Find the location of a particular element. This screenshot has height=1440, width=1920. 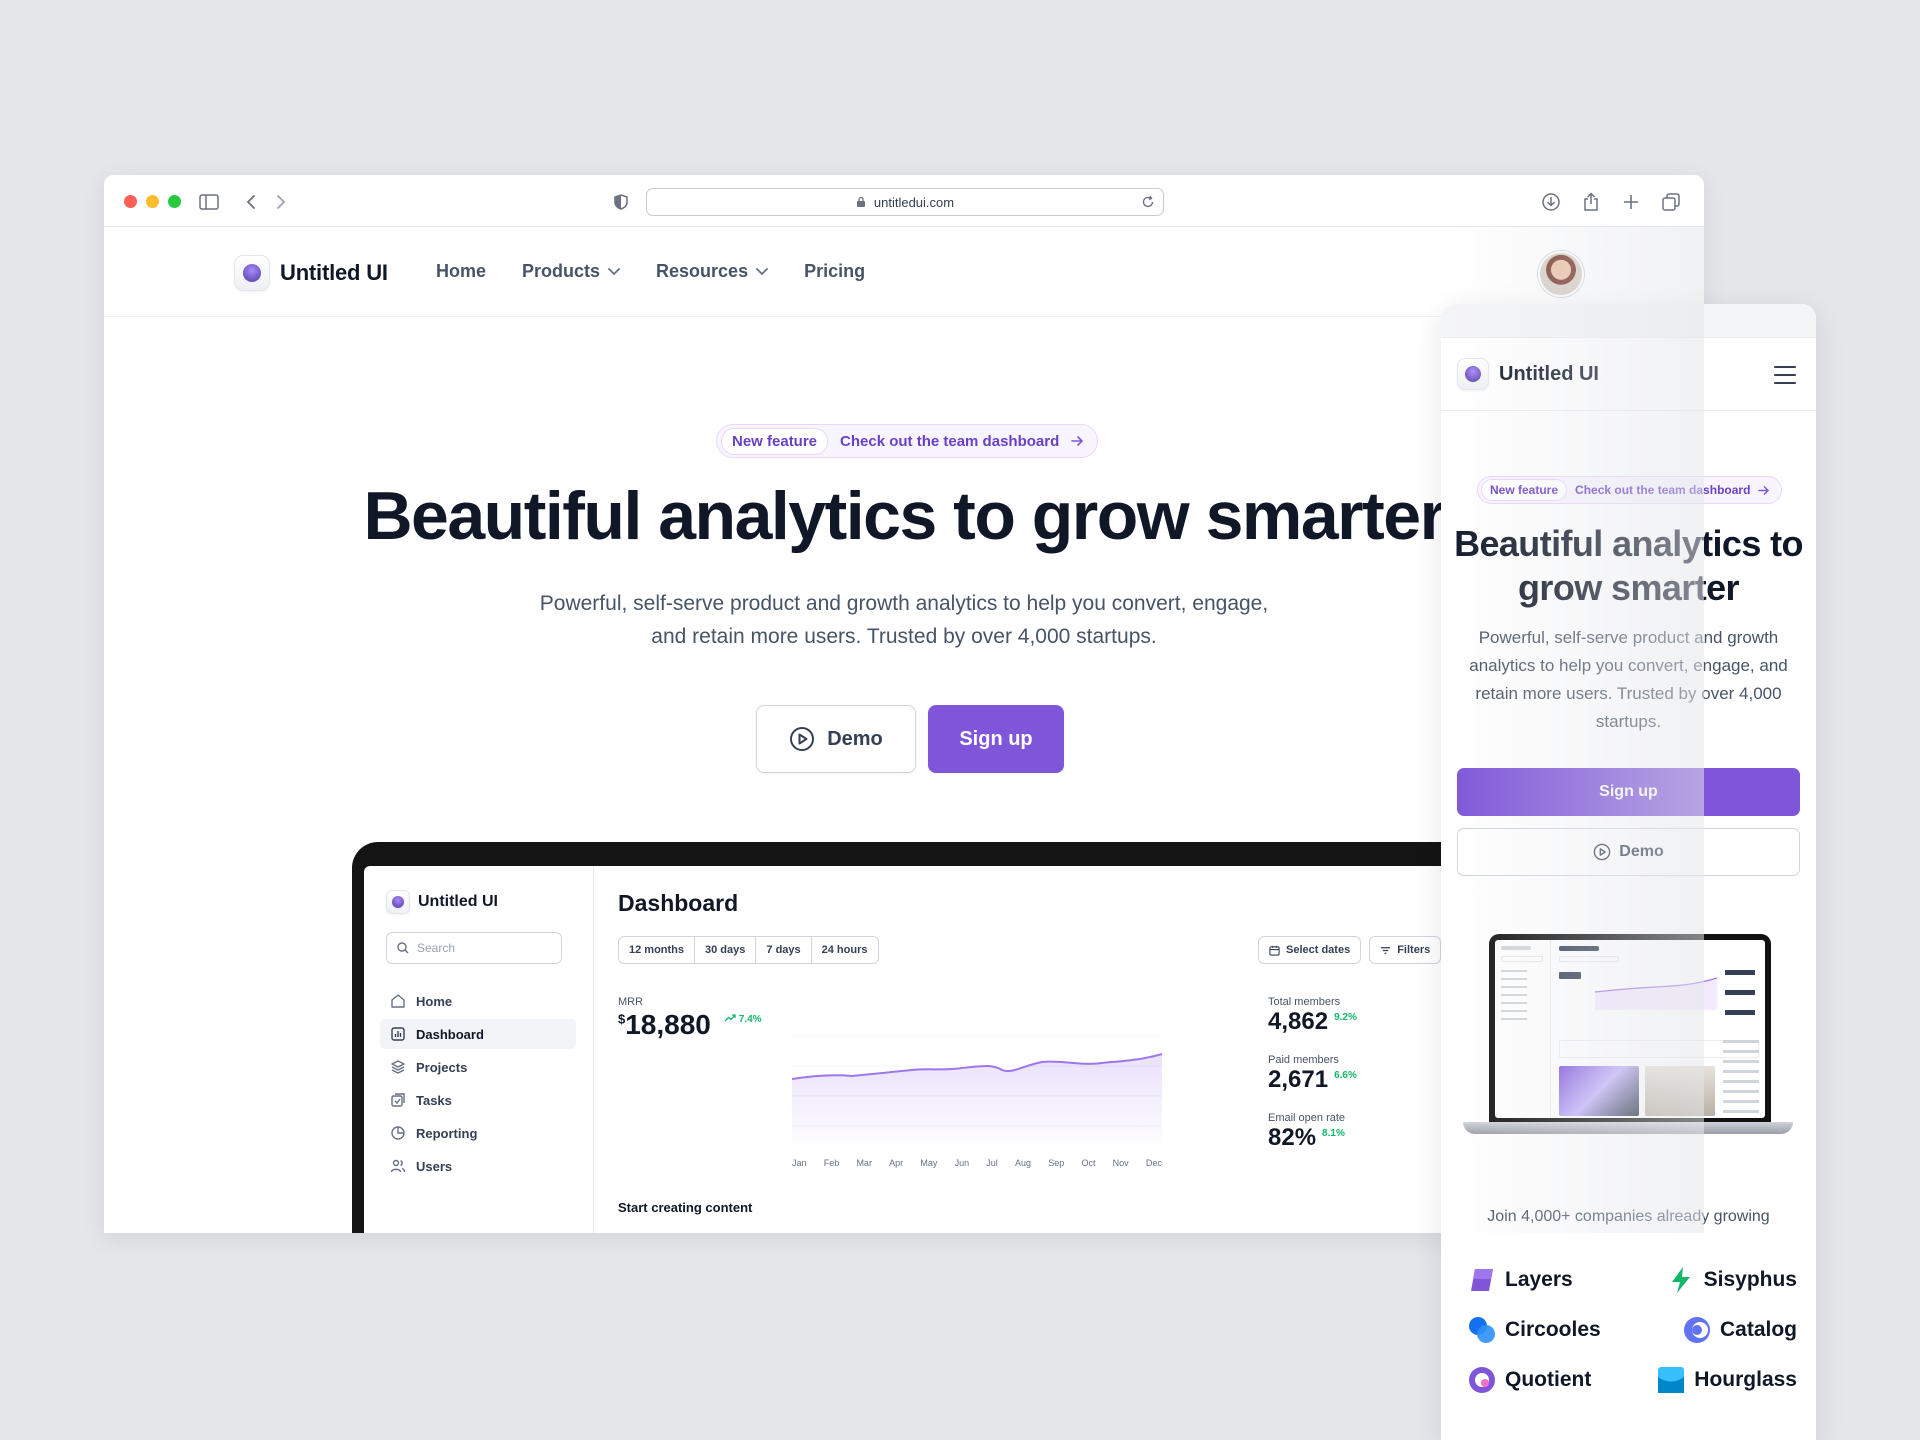

hourglass-logo-icon is located at coordinates (1671, 1380).